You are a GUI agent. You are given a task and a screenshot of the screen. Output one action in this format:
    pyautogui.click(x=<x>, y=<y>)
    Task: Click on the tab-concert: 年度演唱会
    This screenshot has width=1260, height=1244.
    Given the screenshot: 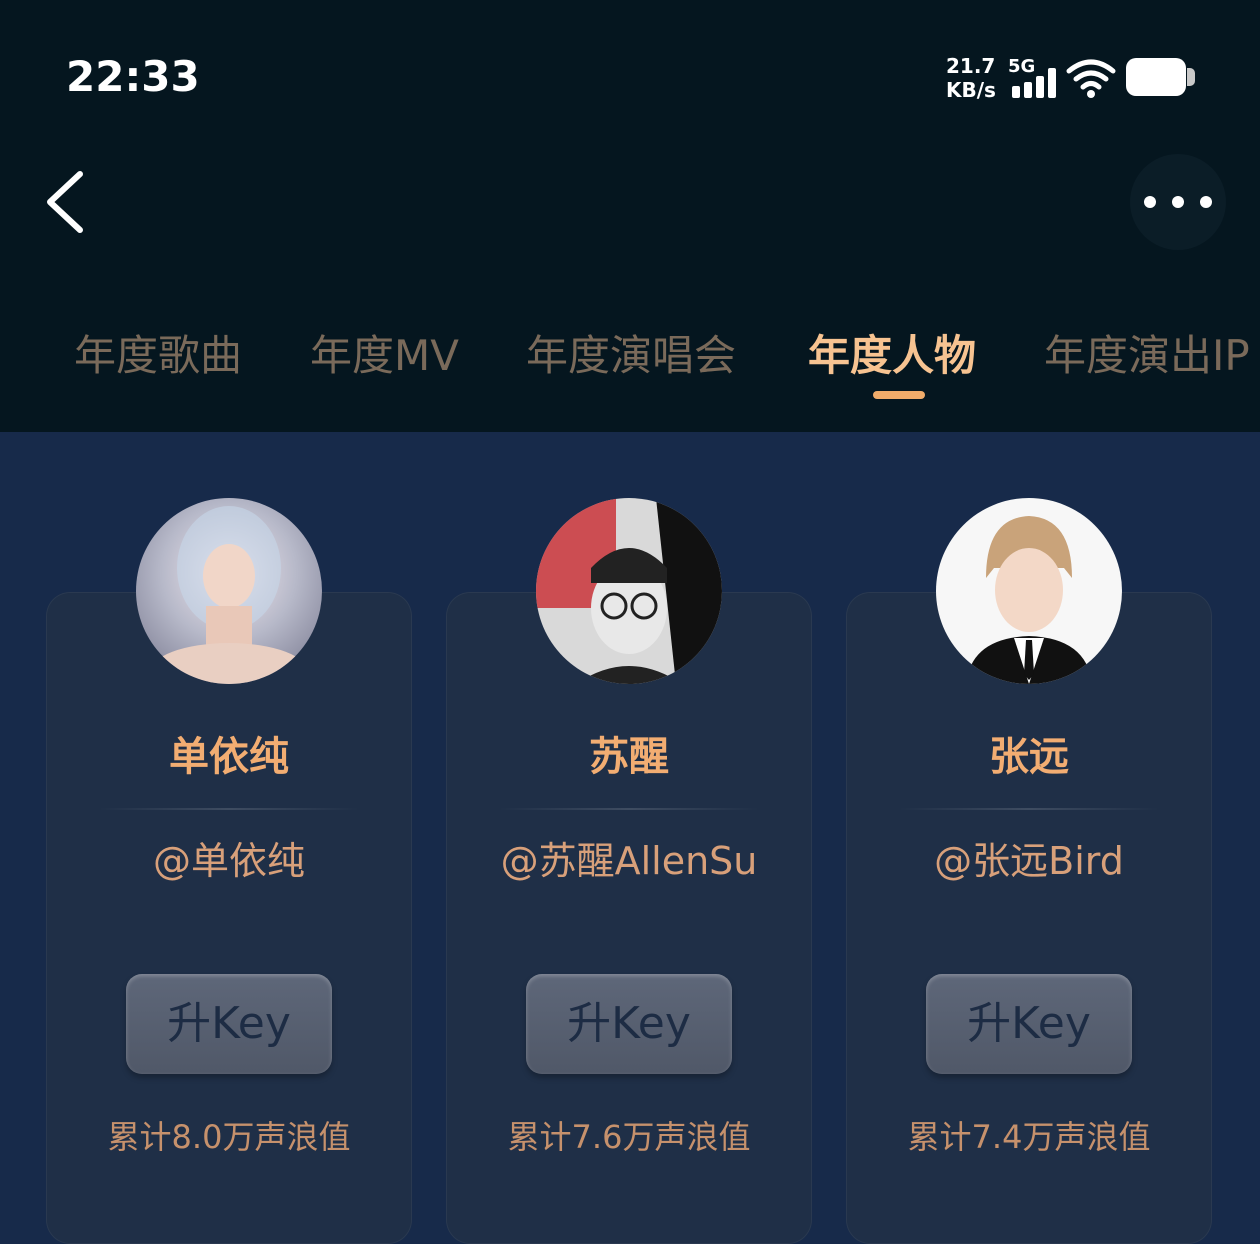 What is the action you would take?
    pyautogui.click(x=631, y=352)
    